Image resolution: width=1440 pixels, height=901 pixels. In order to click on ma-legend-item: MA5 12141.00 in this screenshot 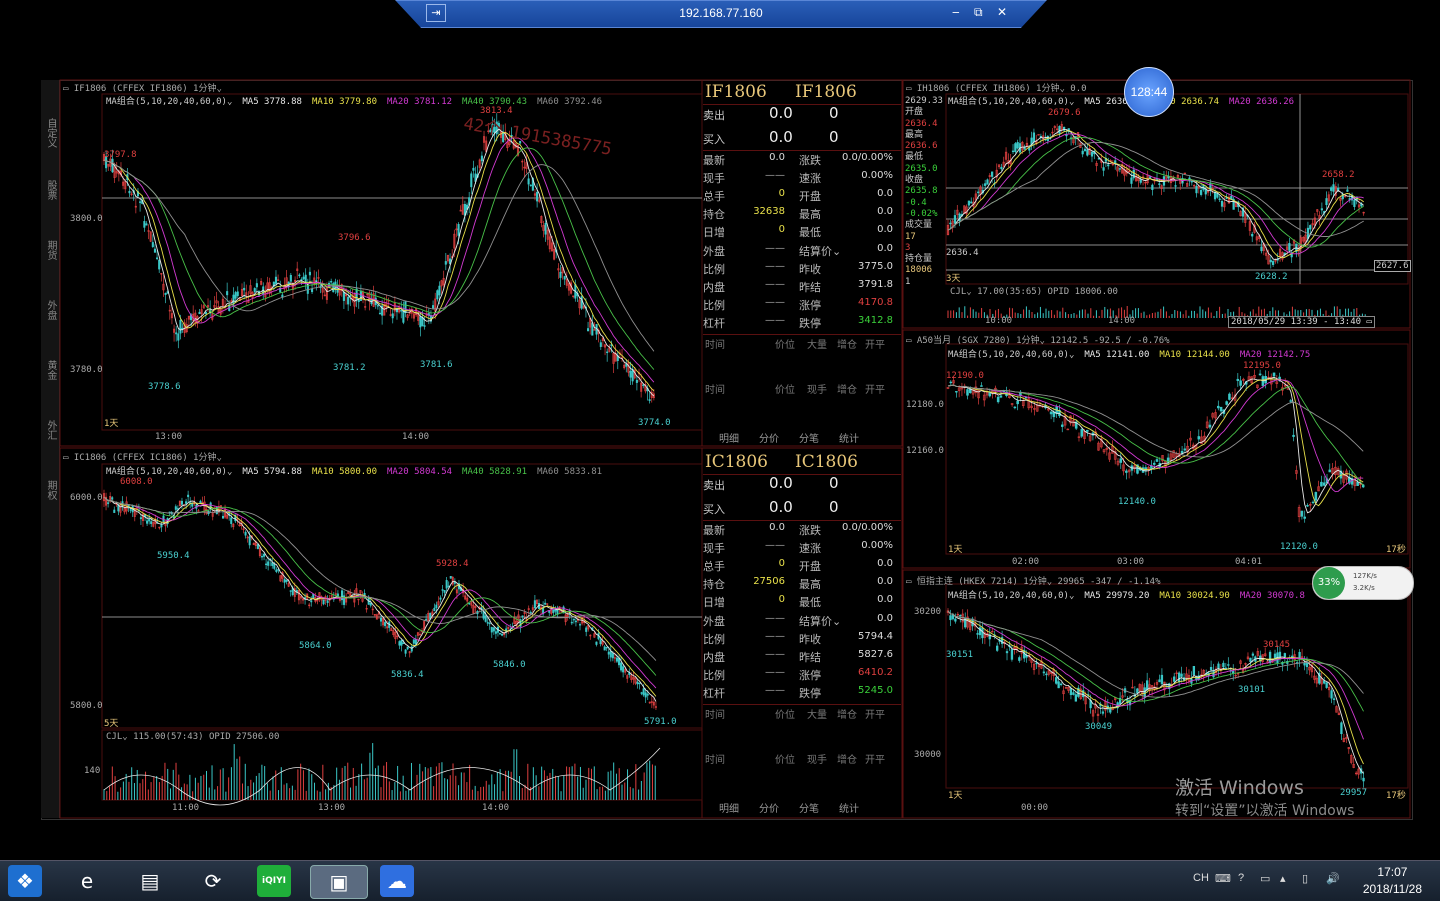, I will do `click(1117, 355)`.